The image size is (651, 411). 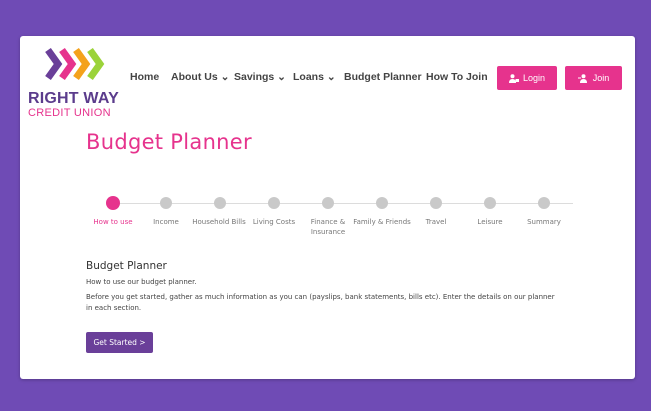 I want to click on step-label-summary: Summary, so click(x=544, y=222).